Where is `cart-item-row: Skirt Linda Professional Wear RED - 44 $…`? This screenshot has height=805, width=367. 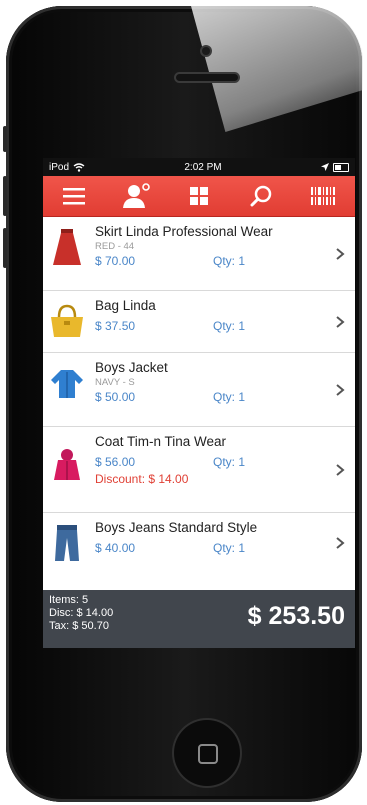
cart-item-row: Skirt Linda Professional Wear RED - 44 $… is located at coordinates (199, 254).